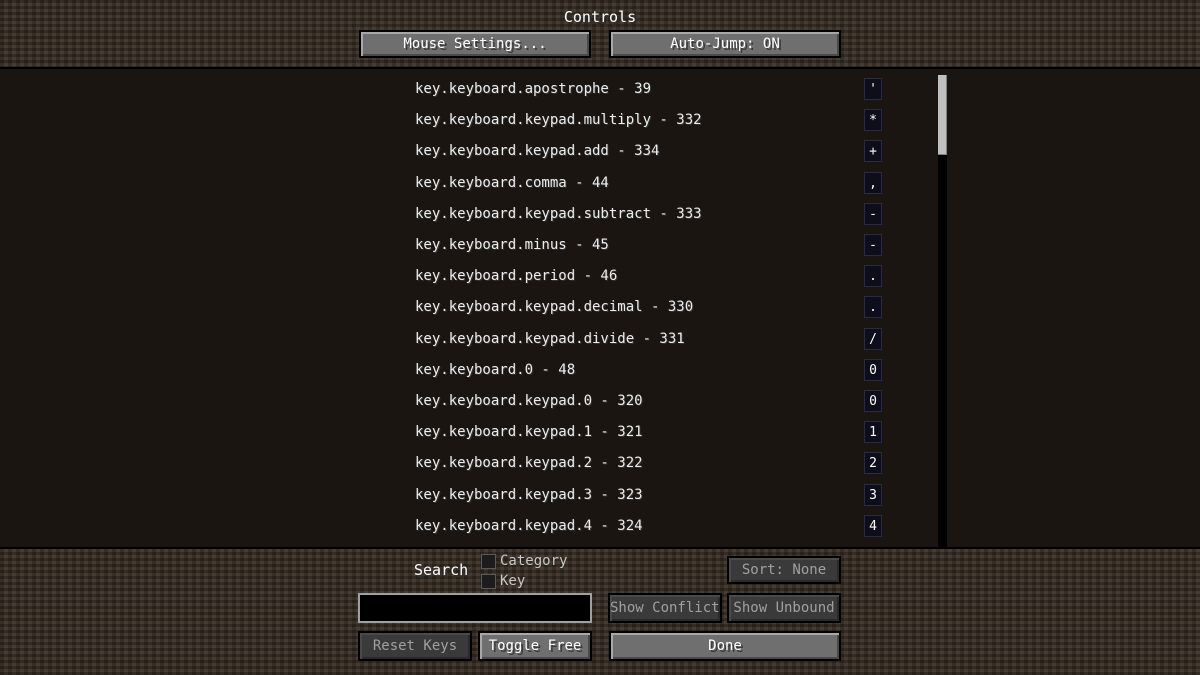 Image resolution: width=1200 pixels, height=675 pixels. Describe the element at coordinates (725, 646) in the screenshot. I see `done-button: Done` at that location.